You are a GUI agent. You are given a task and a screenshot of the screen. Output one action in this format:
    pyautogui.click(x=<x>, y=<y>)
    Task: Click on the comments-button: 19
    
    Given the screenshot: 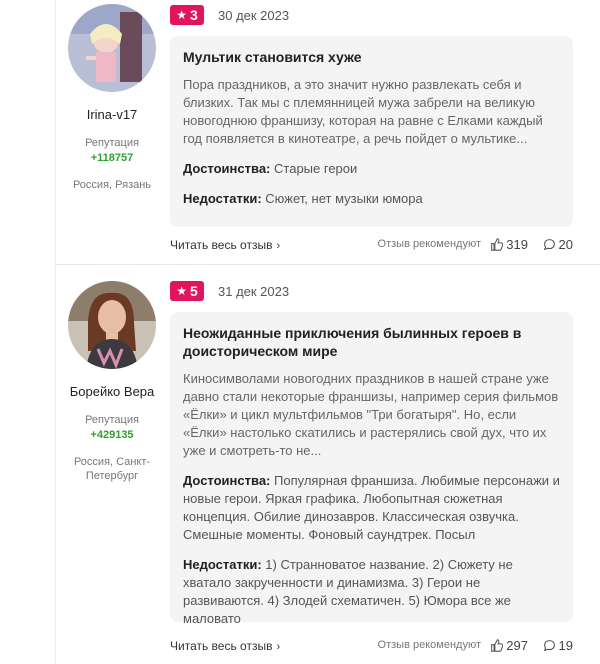 What is the action you would take?
    pyautogui.click(x=558, y=645)
    